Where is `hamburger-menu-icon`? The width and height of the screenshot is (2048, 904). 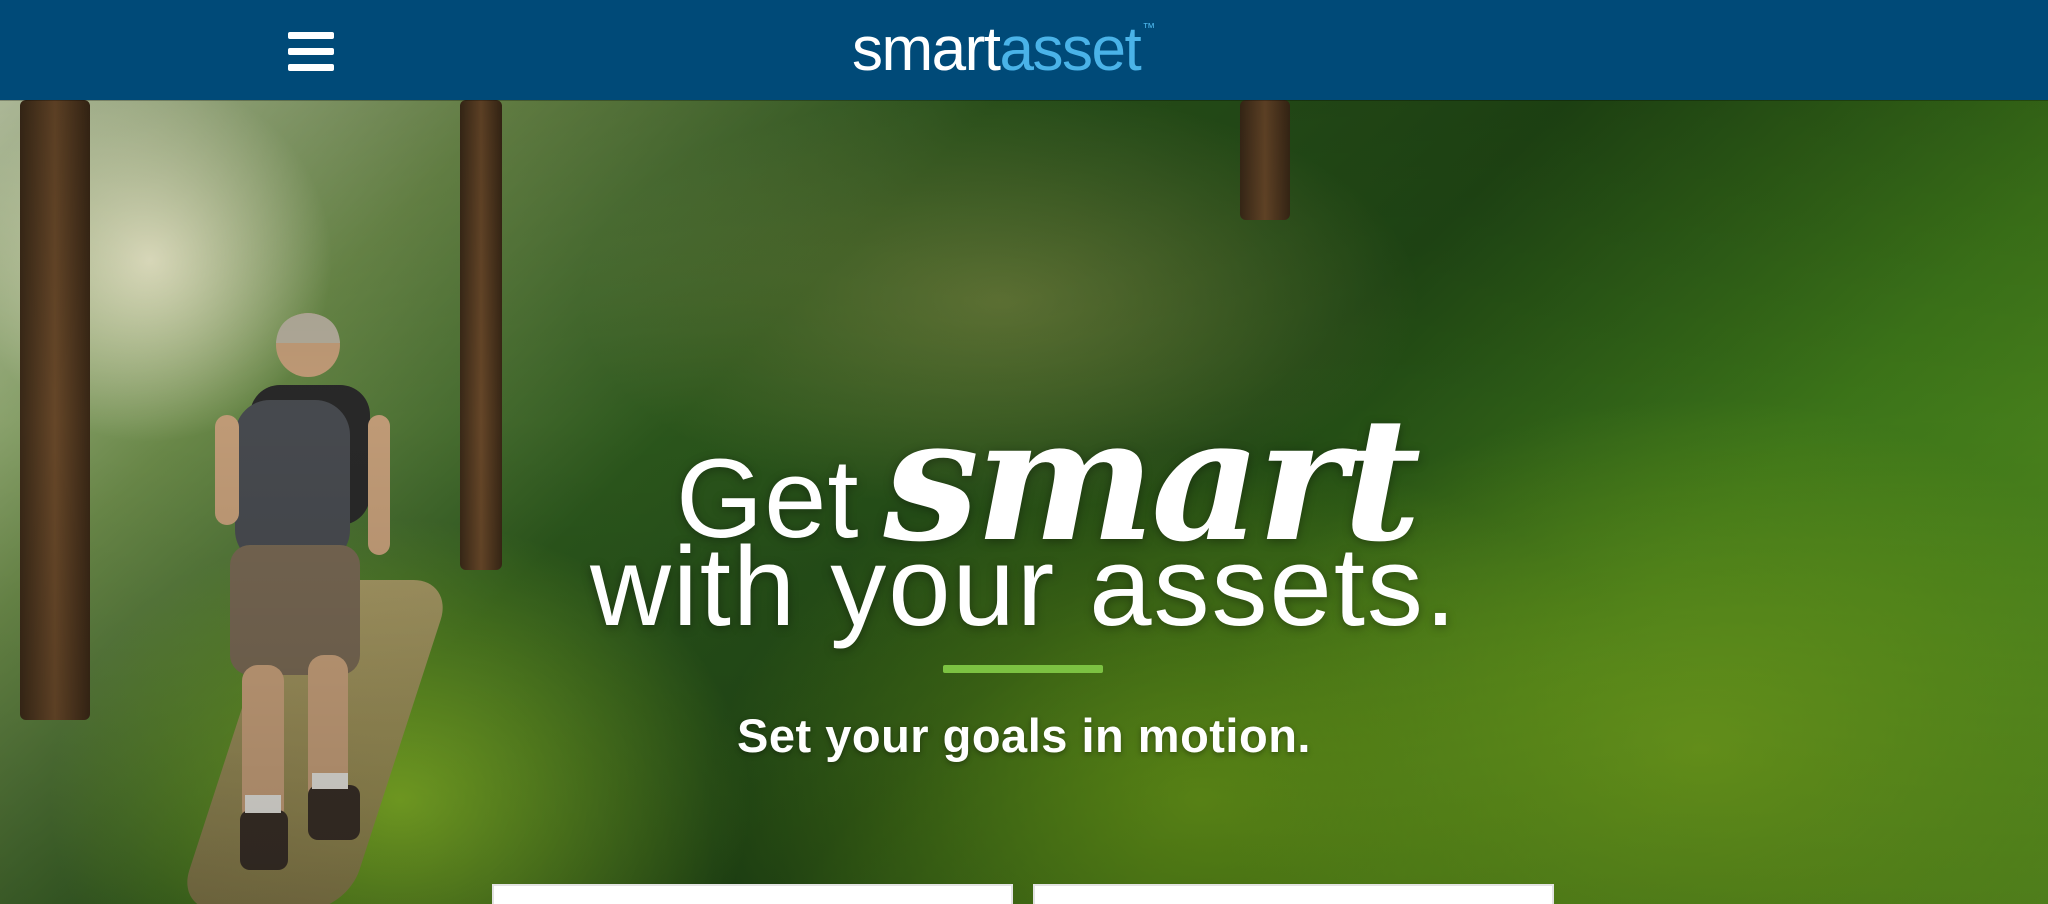 hamburger-menu-icon is located at coordinates (311, 52).